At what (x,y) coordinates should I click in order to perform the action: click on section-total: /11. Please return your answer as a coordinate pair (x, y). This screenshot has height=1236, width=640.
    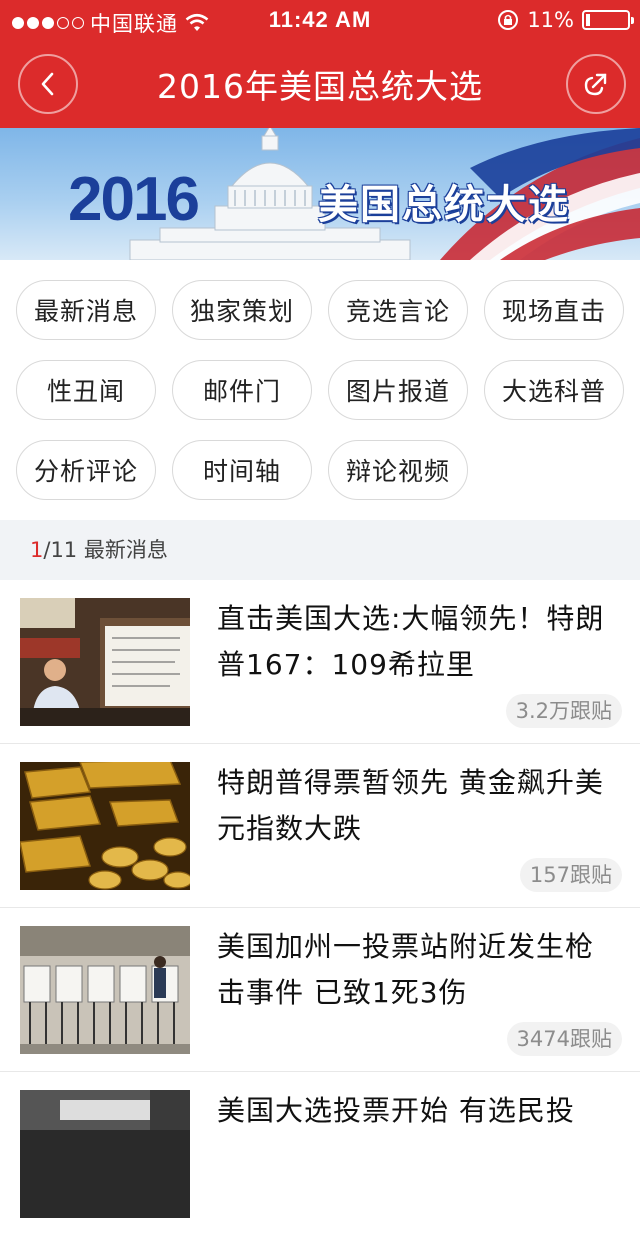
    Looking at the image, I should click on (60, 550).